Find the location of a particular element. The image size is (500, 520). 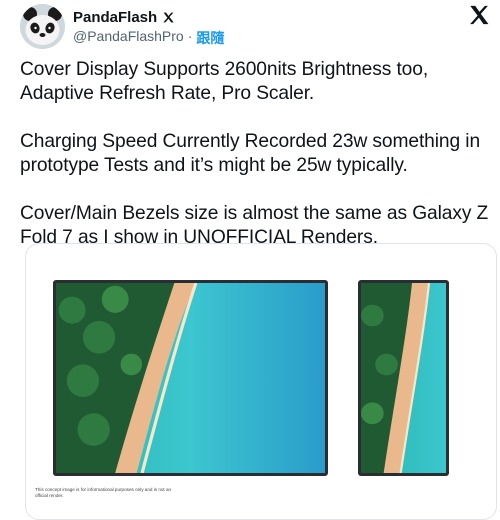

panda-avatar-icon is located at coordinates (42, 26).